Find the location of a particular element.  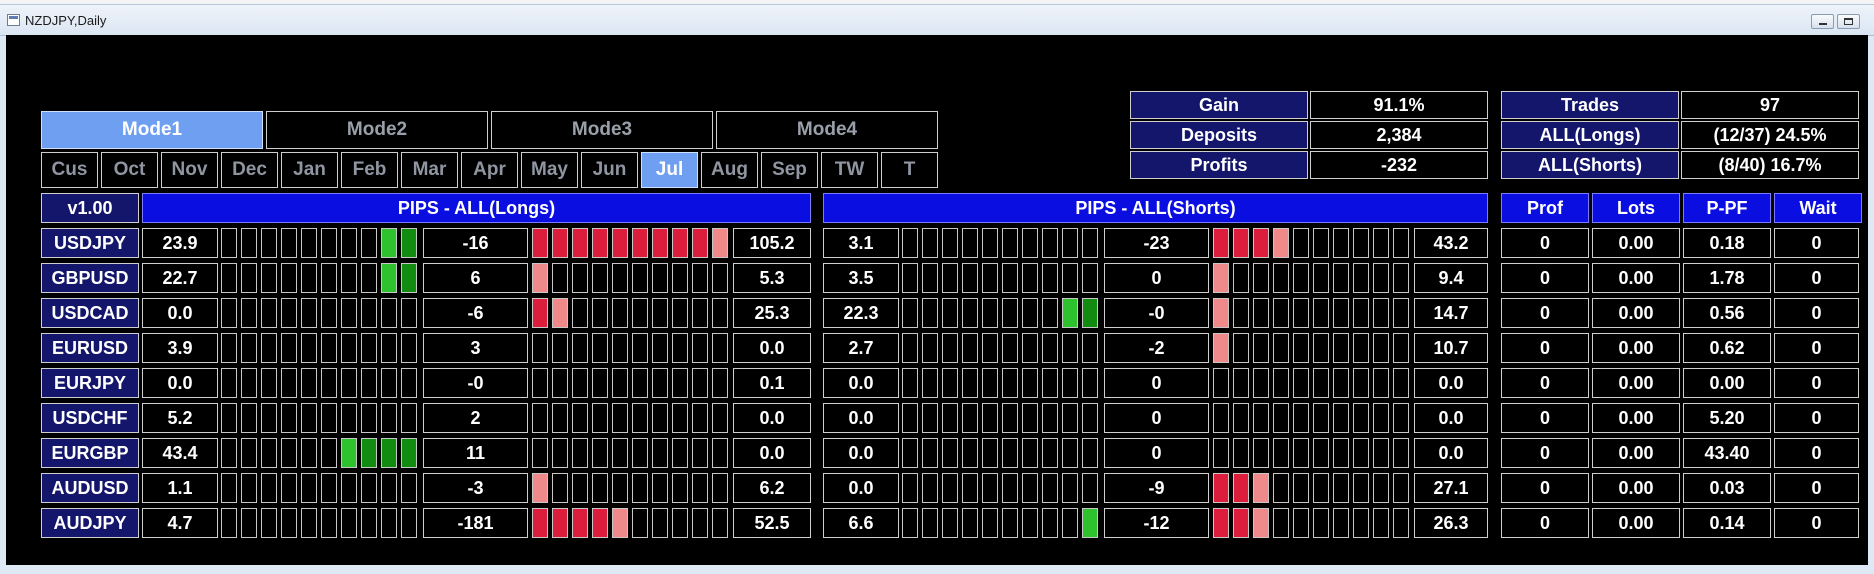

ppf-usdchf: 5.20 is located at coordinates (1727, 418).